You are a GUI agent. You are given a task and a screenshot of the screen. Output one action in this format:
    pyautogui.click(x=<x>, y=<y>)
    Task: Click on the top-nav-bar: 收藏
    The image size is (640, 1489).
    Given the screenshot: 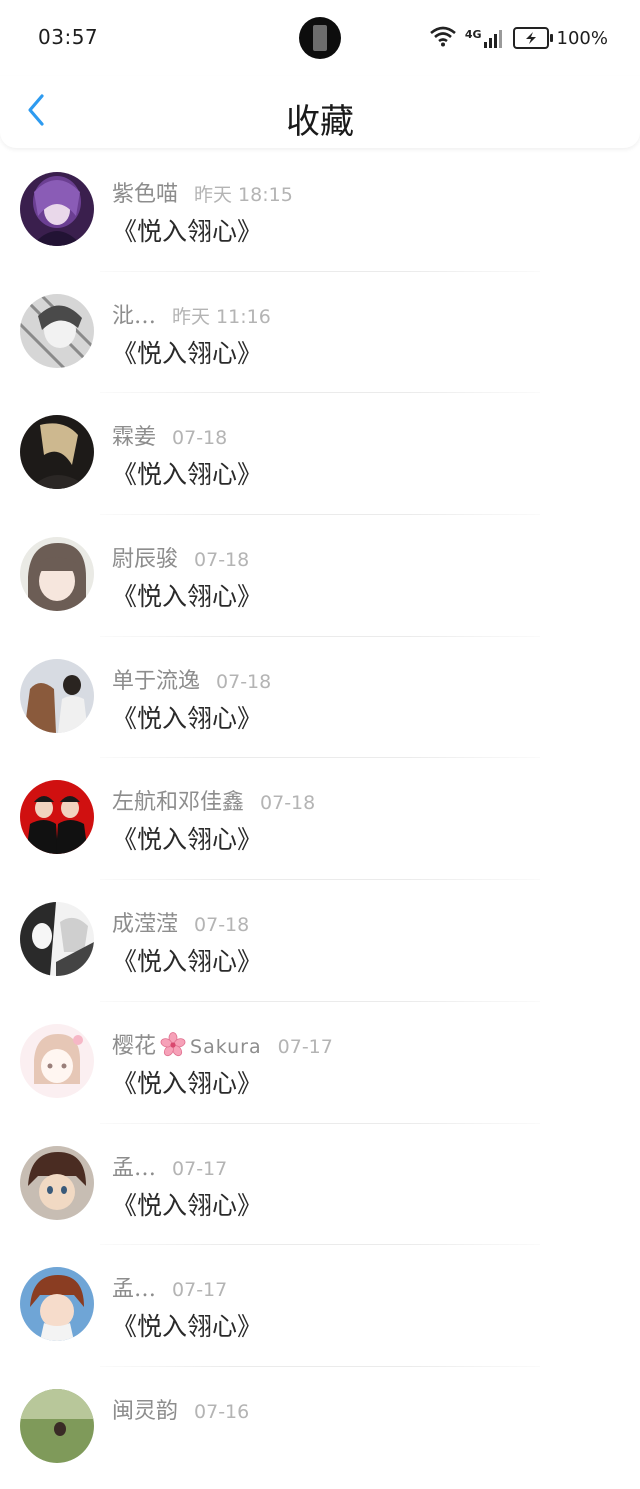 What is the action you would take?
    pyautogui.click(x=320, y=112)
    